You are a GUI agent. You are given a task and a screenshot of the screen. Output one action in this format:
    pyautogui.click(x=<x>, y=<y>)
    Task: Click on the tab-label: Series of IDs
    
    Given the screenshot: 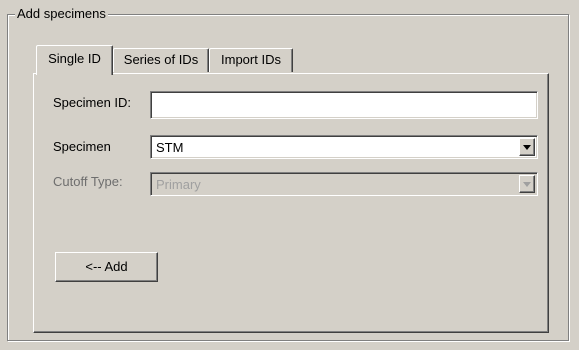 What is the action you would take?
    pyautogui.click(x=161, y=59)
    